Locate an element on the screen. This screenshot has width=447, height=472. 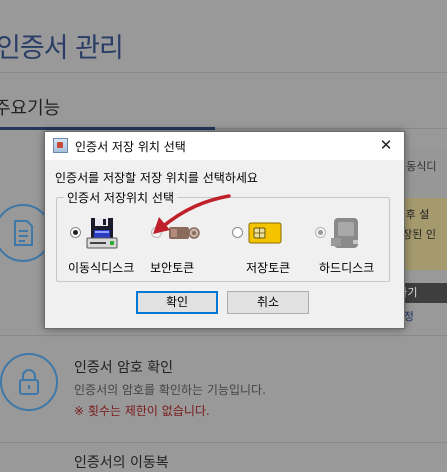
certificate-app-icon is located at coordinates (60, 145).